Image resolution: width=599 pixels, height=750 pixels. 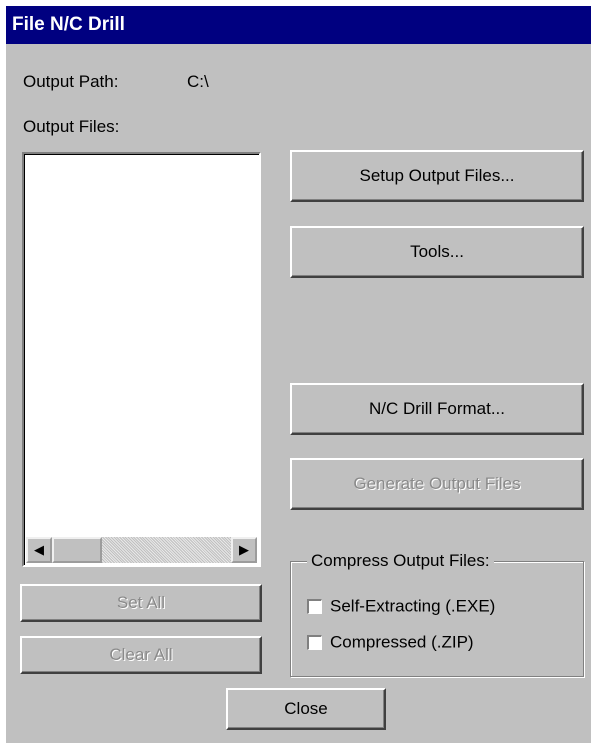 What do you see at coordinates (77, 550) in the screenshot?
I see `scroll-thumb` at bounding box center [77, 550].